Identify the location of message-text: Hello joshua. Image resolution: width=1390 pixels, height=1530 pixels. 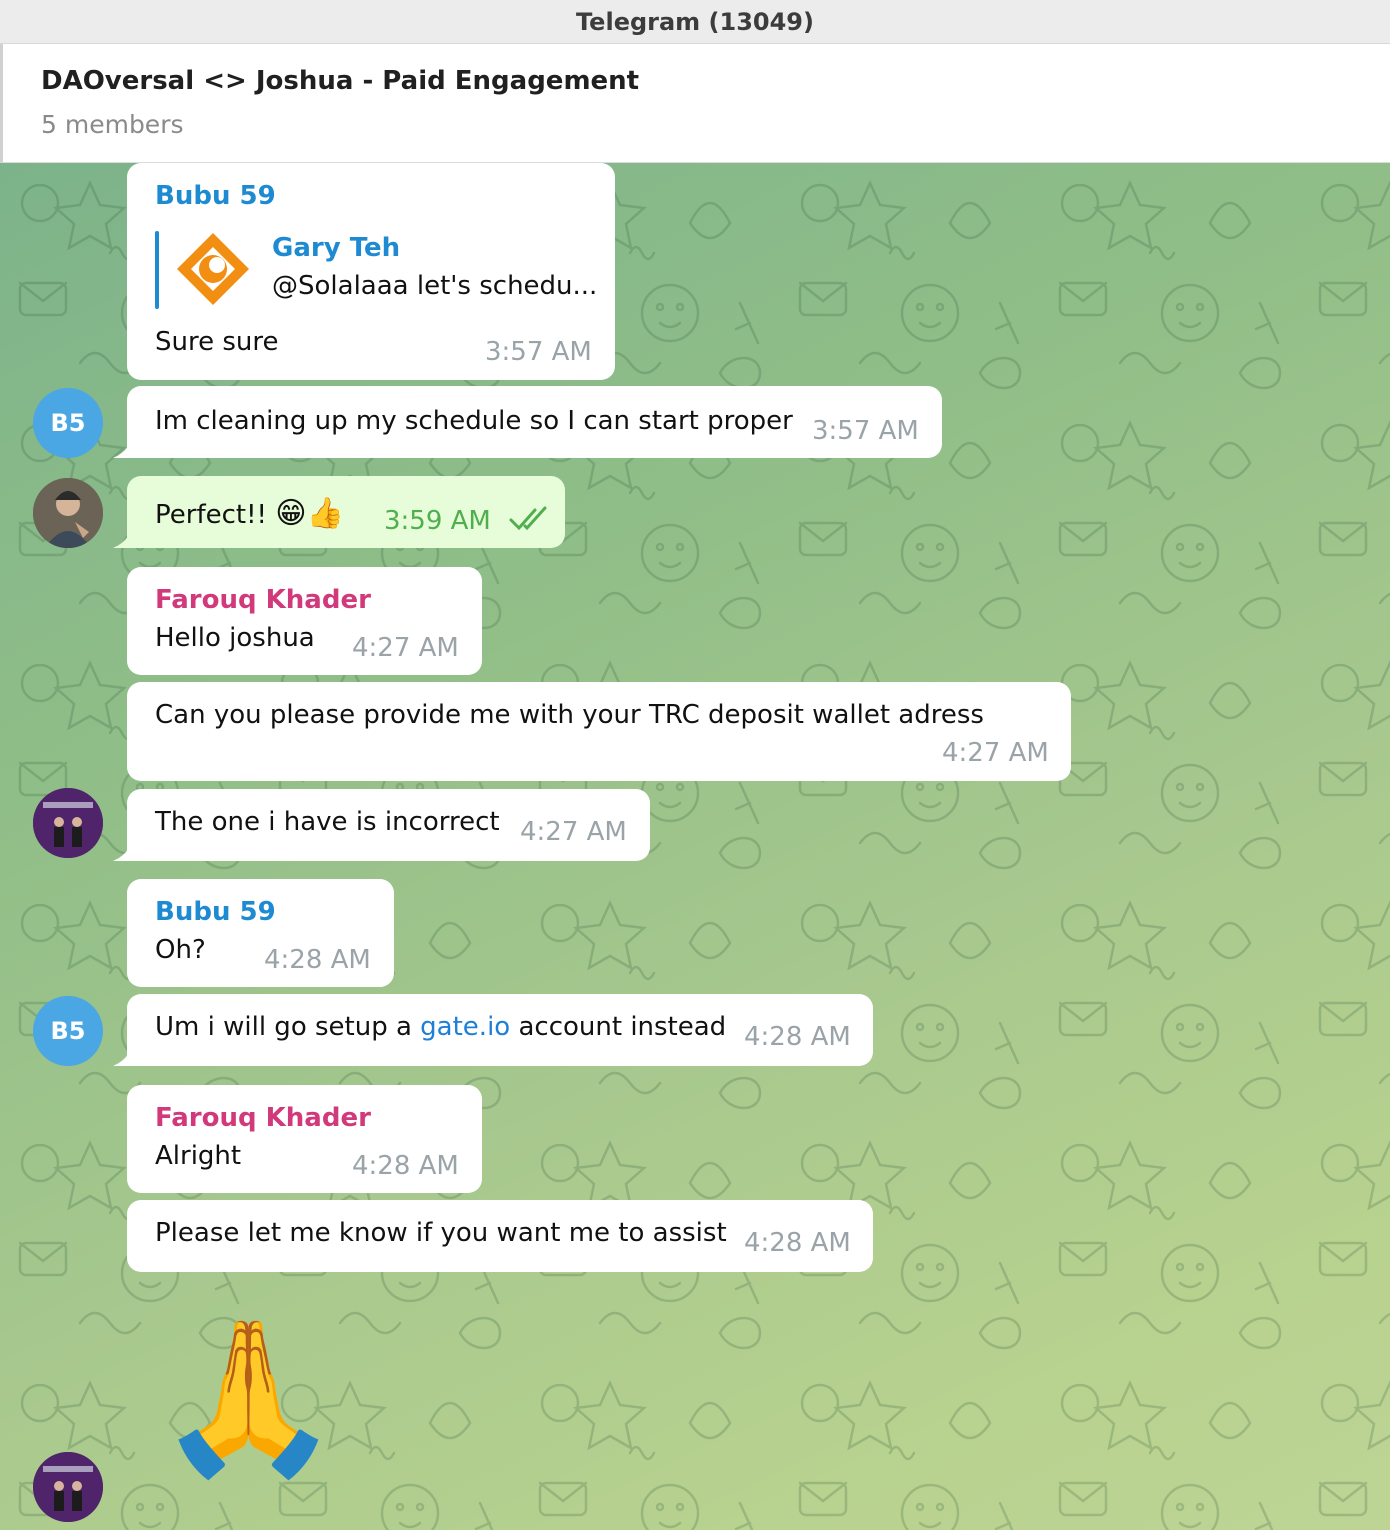
(235, 638).